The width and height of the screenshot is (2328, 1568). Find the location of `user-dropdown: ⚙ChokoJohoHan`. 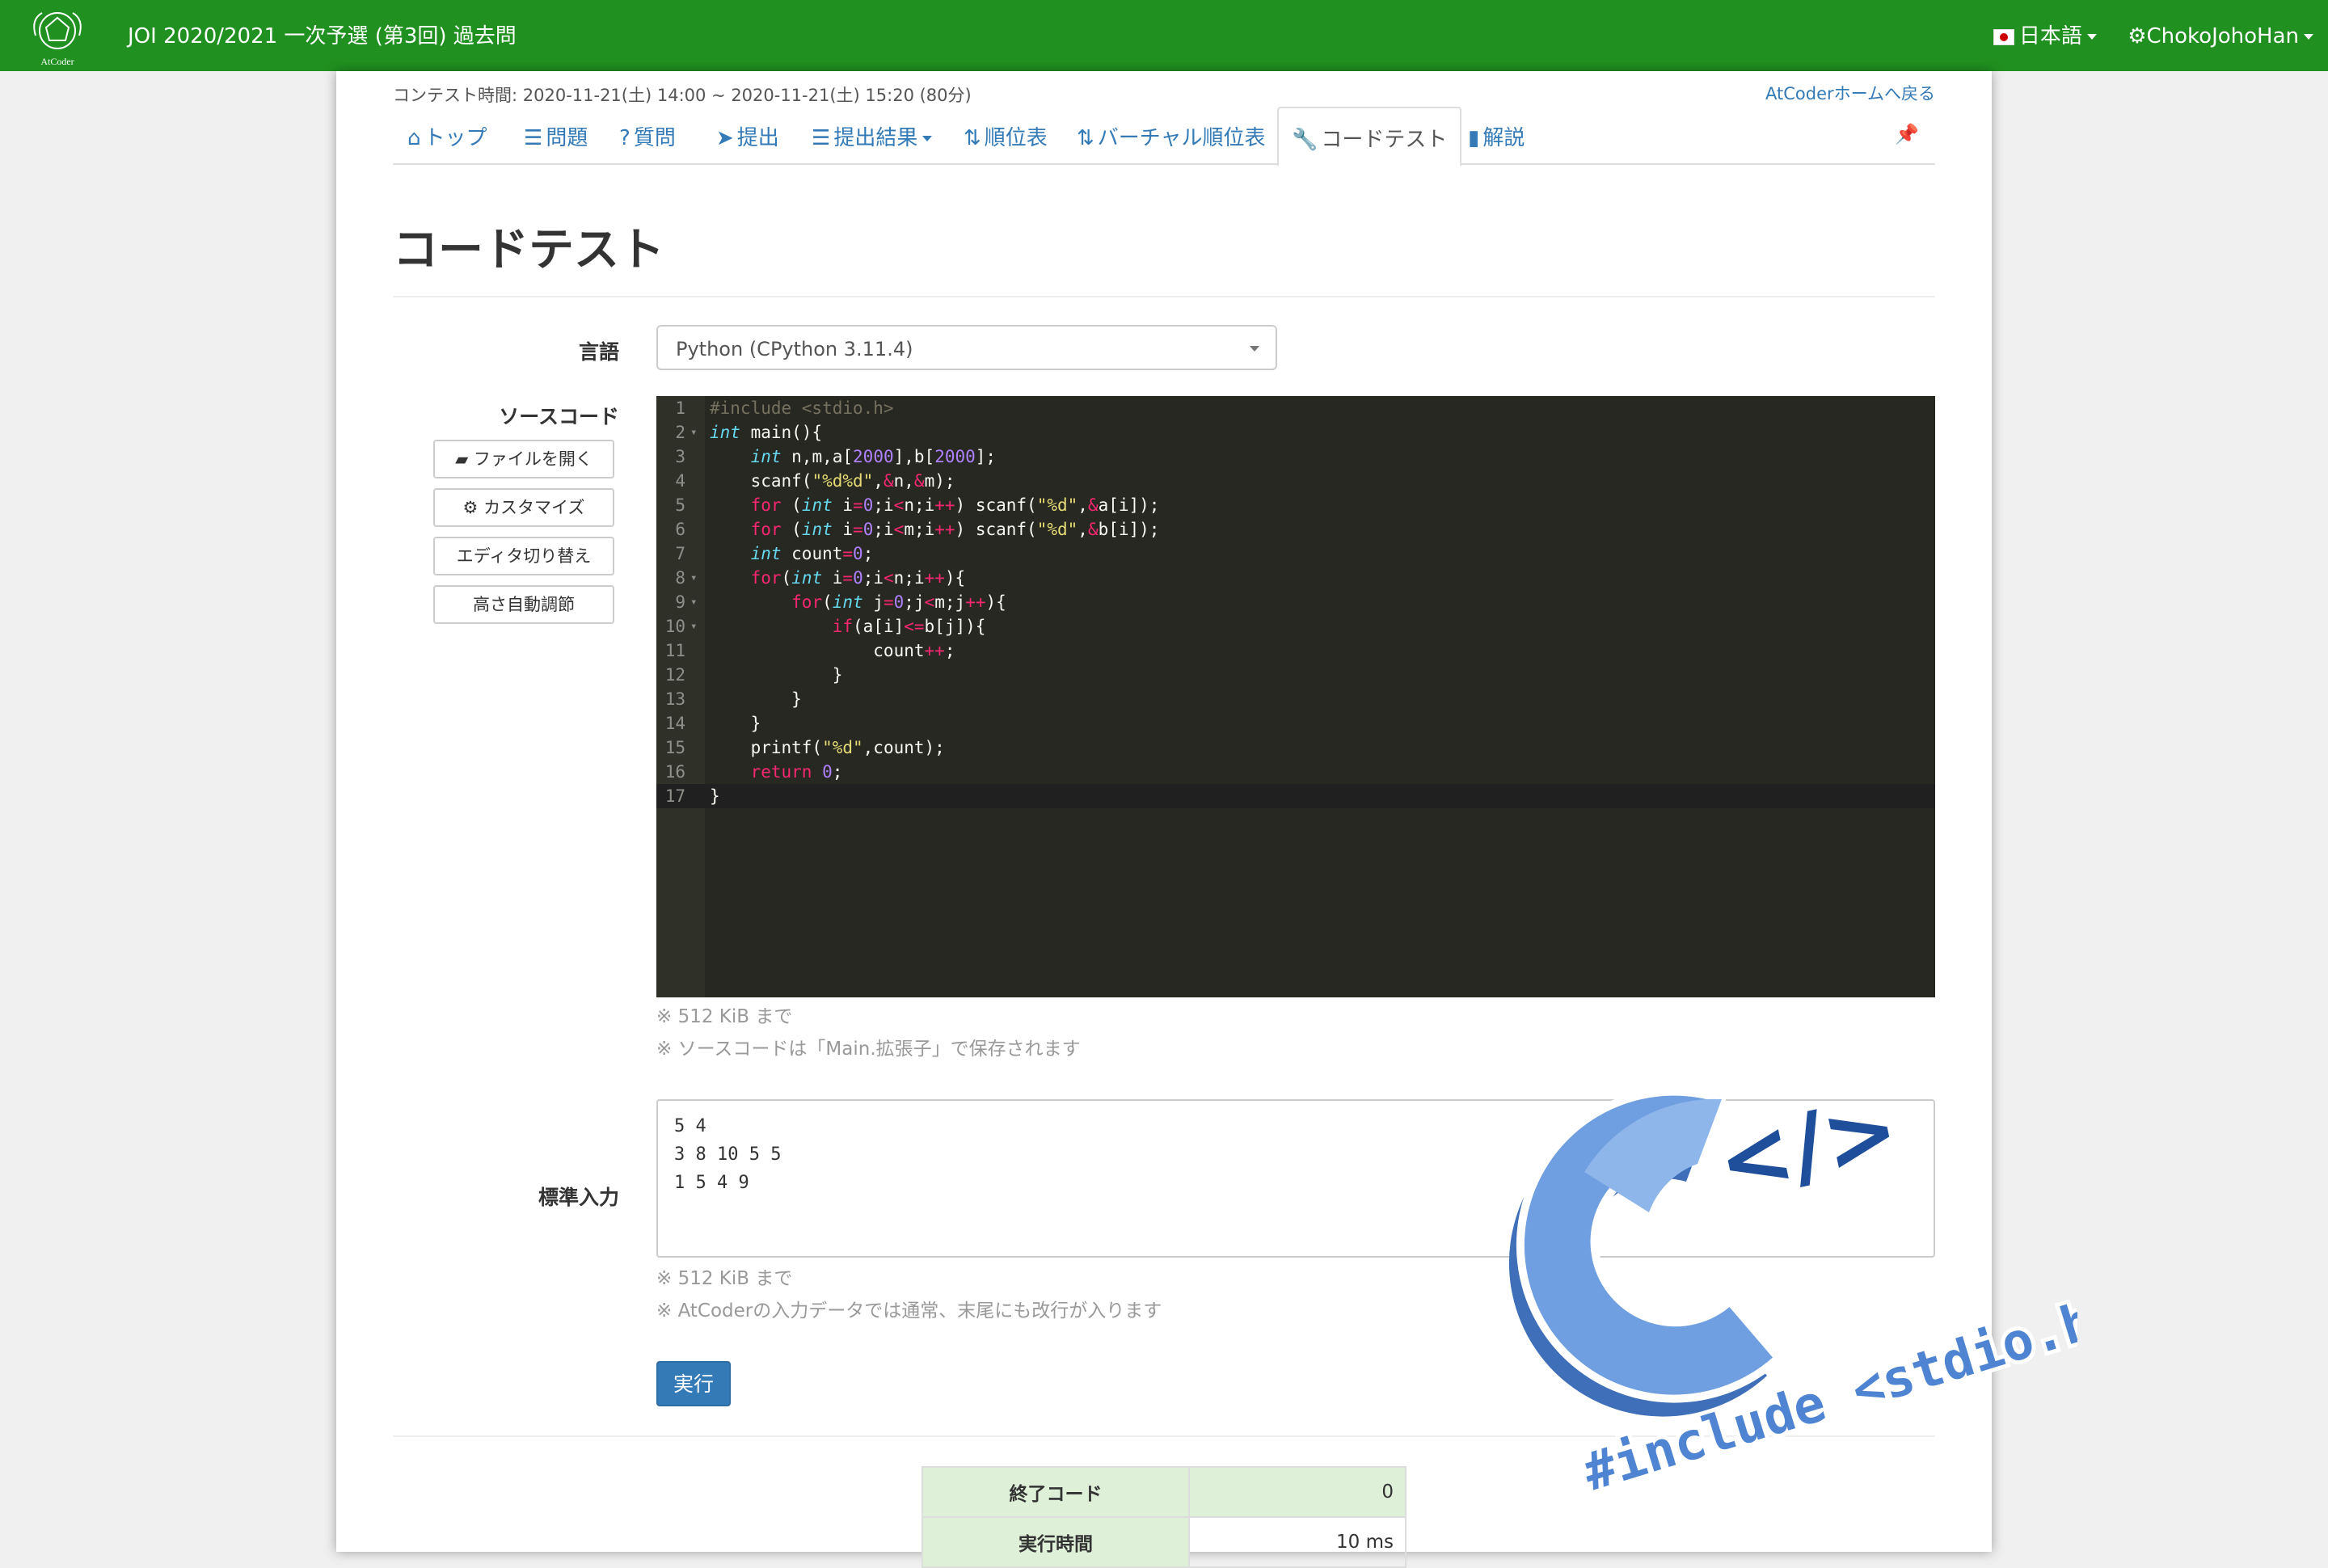

user-dropdown: ⚙ChokoJohoHan is located at coordinates (2220, 36).